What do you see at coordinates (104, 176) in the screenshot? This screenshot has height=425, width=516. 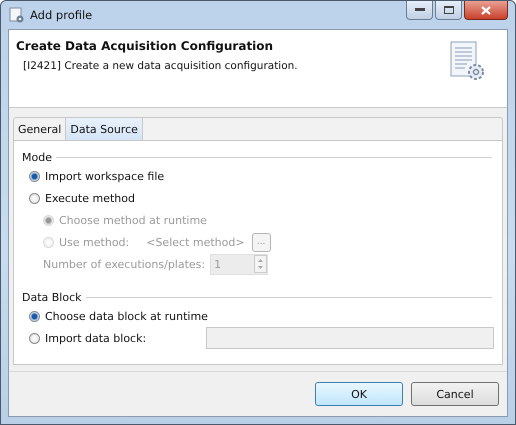 I see `radio-label: Import workspace file` at bounding box center [104, 176].